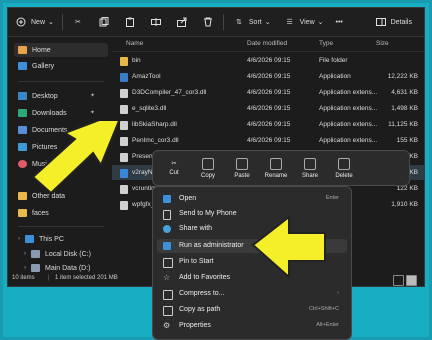  I want to click on share-button, so click(182, 22).